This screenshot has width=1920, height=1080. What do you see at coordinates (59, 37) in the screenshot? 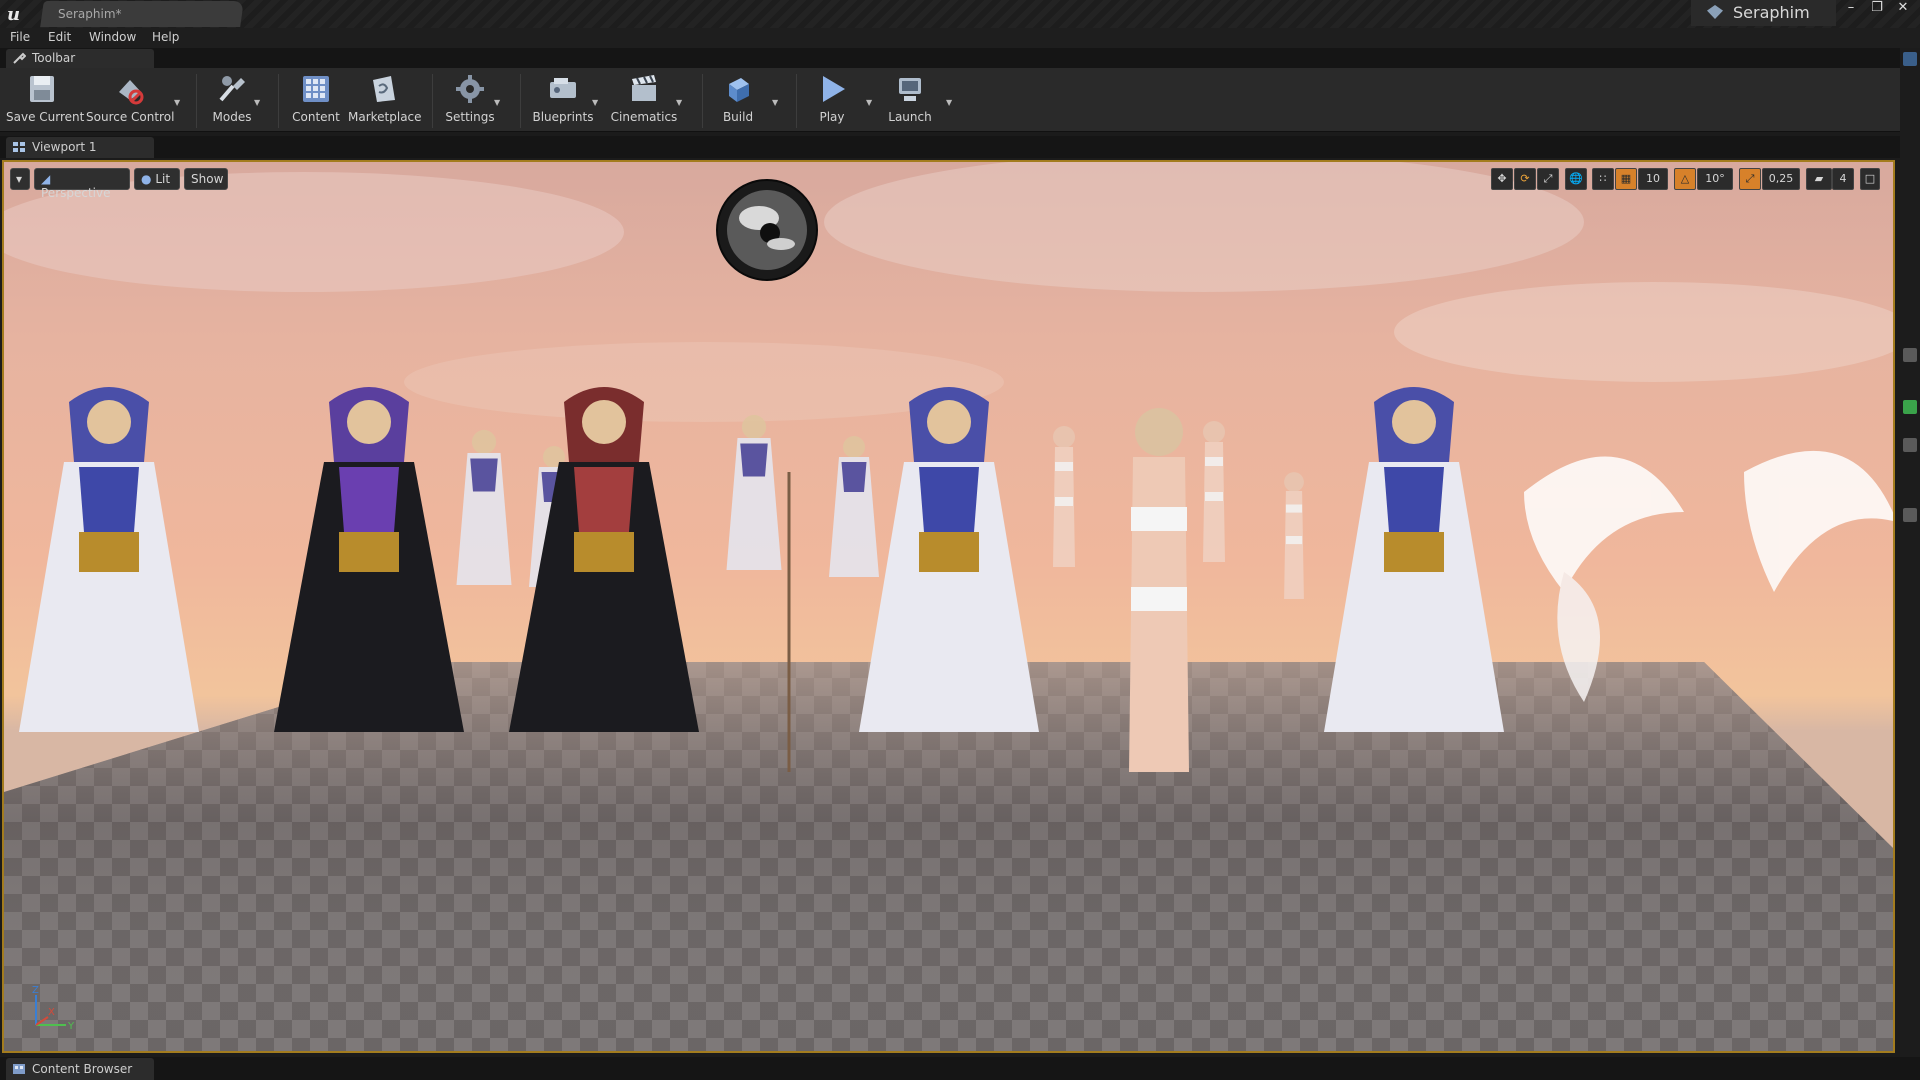
I see `menu-edit: Edit` at bounding box center [59, 37].